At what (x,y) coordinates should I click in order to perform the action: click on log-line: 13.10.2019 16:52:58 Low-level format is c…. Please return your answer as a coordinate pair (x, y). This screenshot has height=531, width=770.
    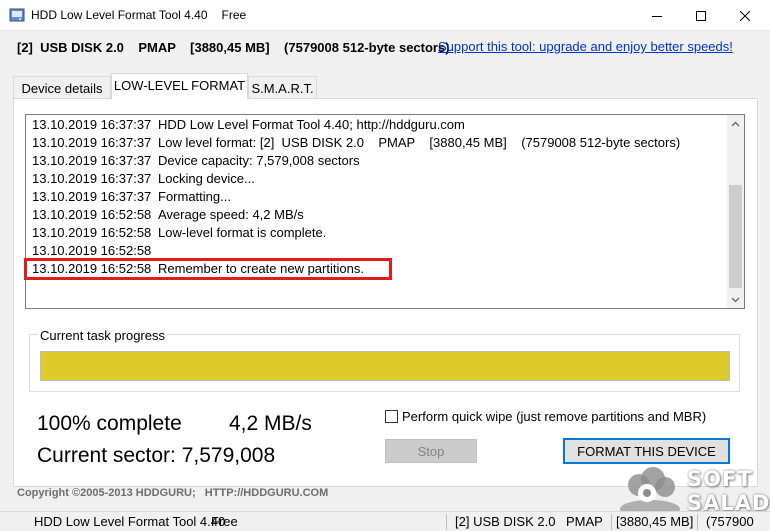
    Looking at the image, I should click on (179, 234).